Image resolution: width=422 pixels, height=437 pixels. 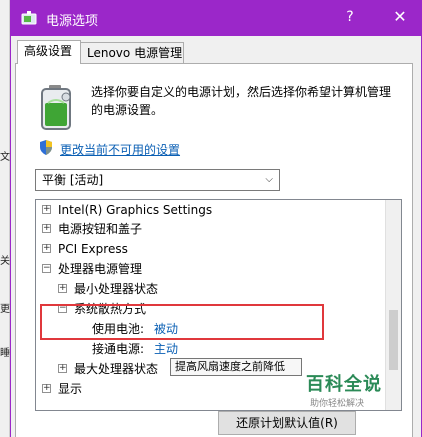 What do you see at coordinates (120, 149) in the screenshot?
I see `change-unavailable-settings-link: 更改当前不可用的设置` at bounding box center [120, 149].